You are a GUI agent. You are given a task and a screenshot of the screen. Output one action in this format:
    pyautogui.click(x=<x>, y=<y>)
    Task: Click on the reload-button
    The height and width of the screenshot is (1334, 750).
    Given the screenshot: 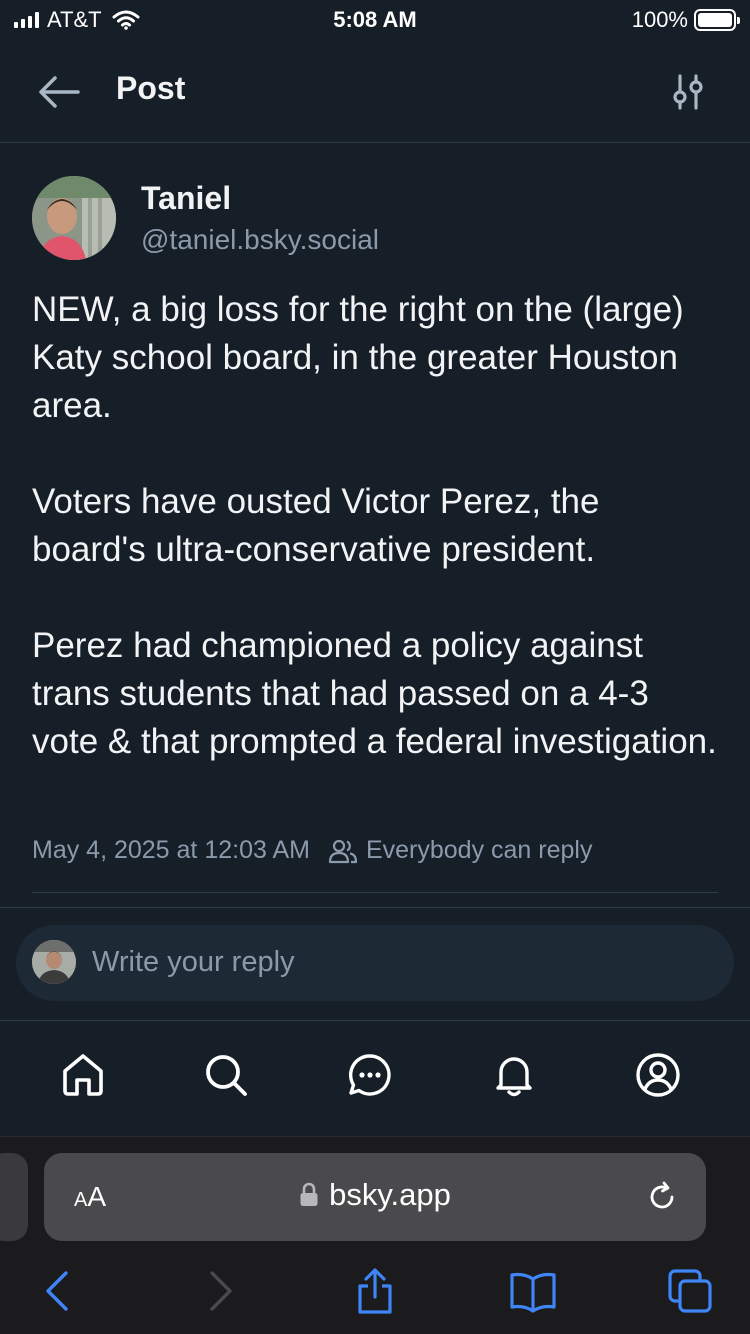 What is the action you would take?
    pyautogui.click(x=662, y=1197)
    